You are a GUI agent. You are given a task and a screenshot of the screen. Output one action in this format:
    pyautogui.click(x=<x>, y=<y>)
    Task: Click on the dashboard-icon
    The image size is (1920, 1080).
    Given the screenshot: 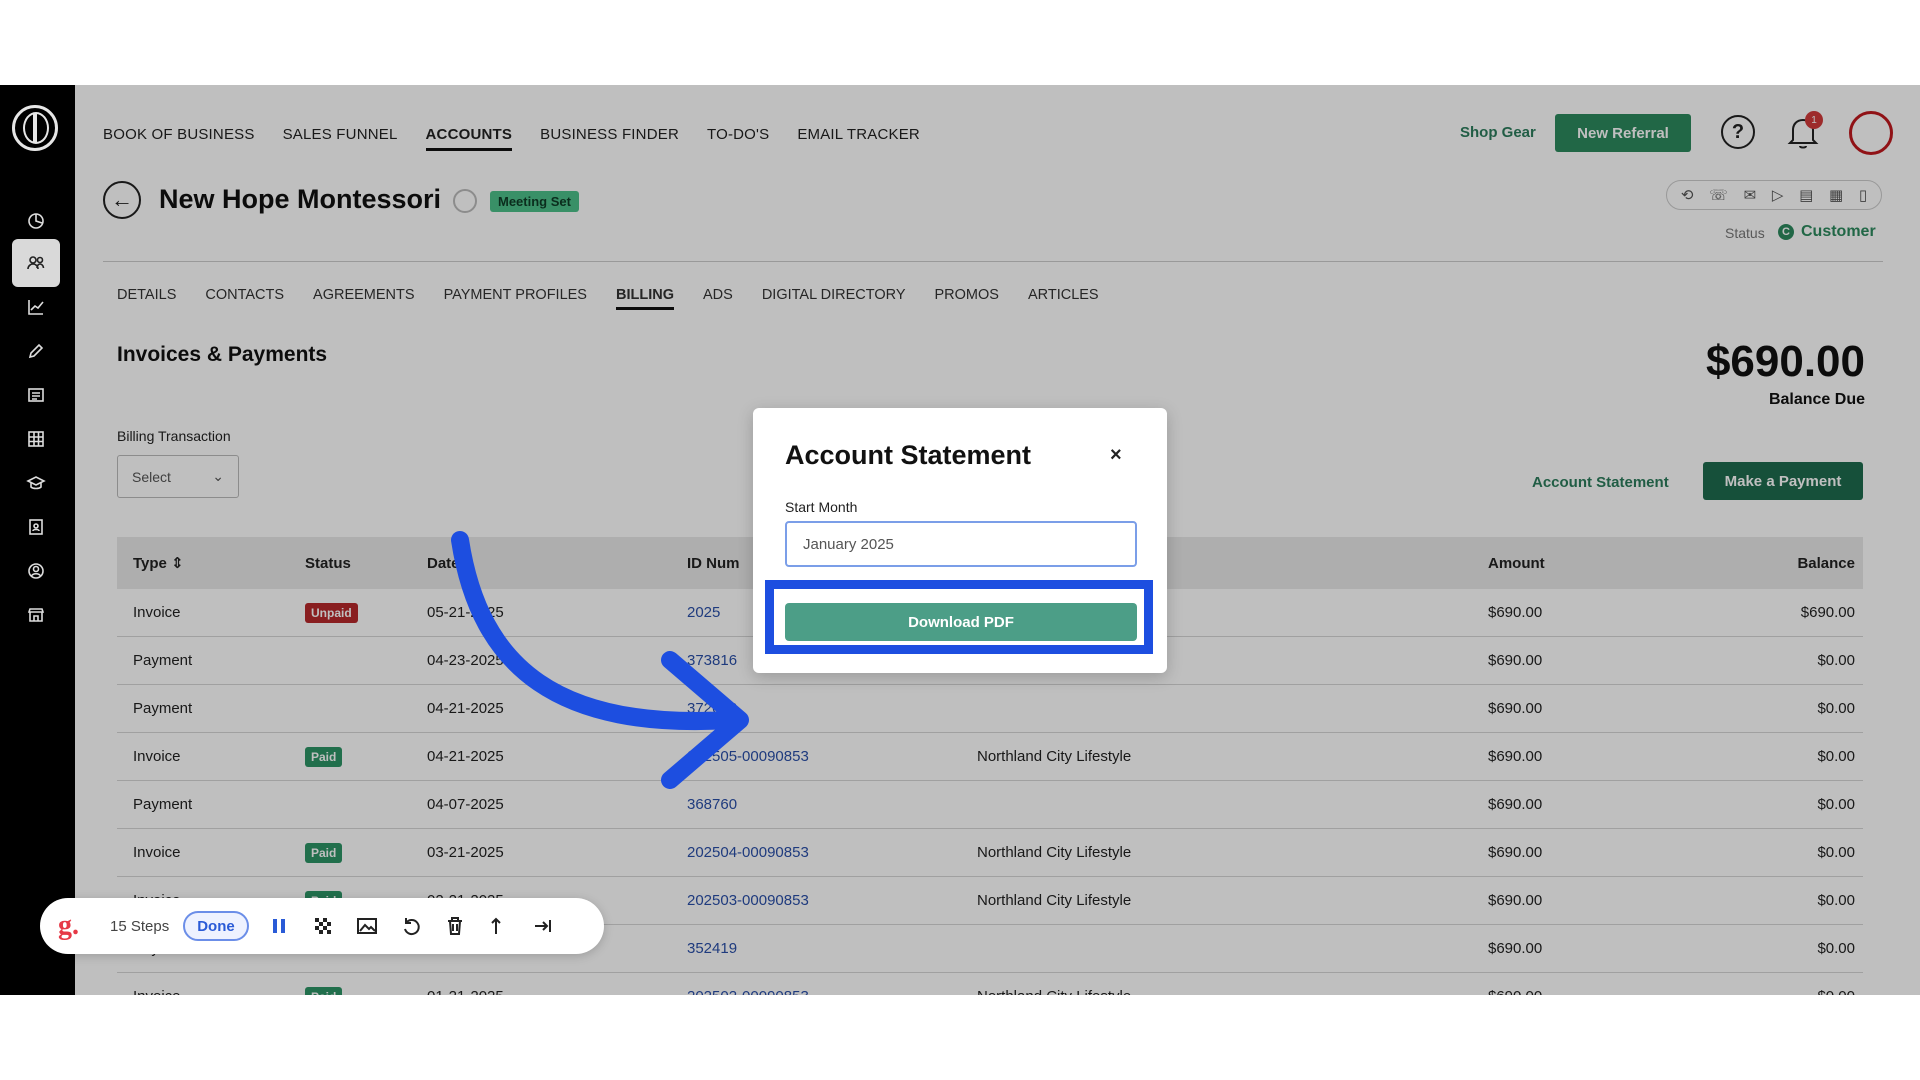 What is the action you would take?
    pyautogui.click(x=36, y=221)
    